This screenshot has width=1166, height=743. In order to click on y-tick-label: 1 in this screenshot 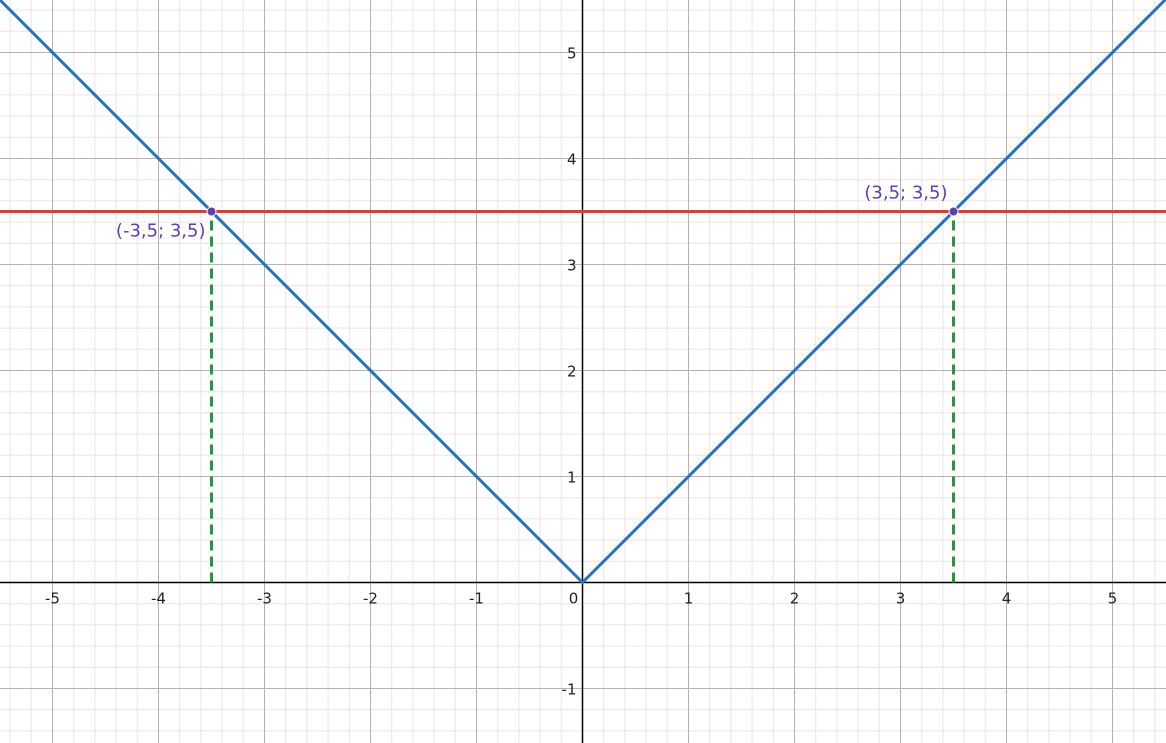, I will do `click(572, 478)`.